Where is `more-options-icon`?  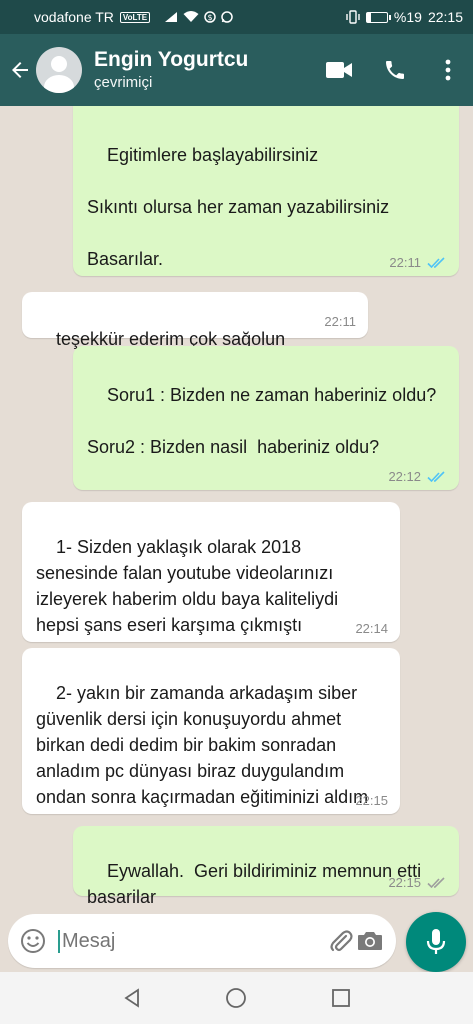
more-options-icon is located at coordinates (448, 70).